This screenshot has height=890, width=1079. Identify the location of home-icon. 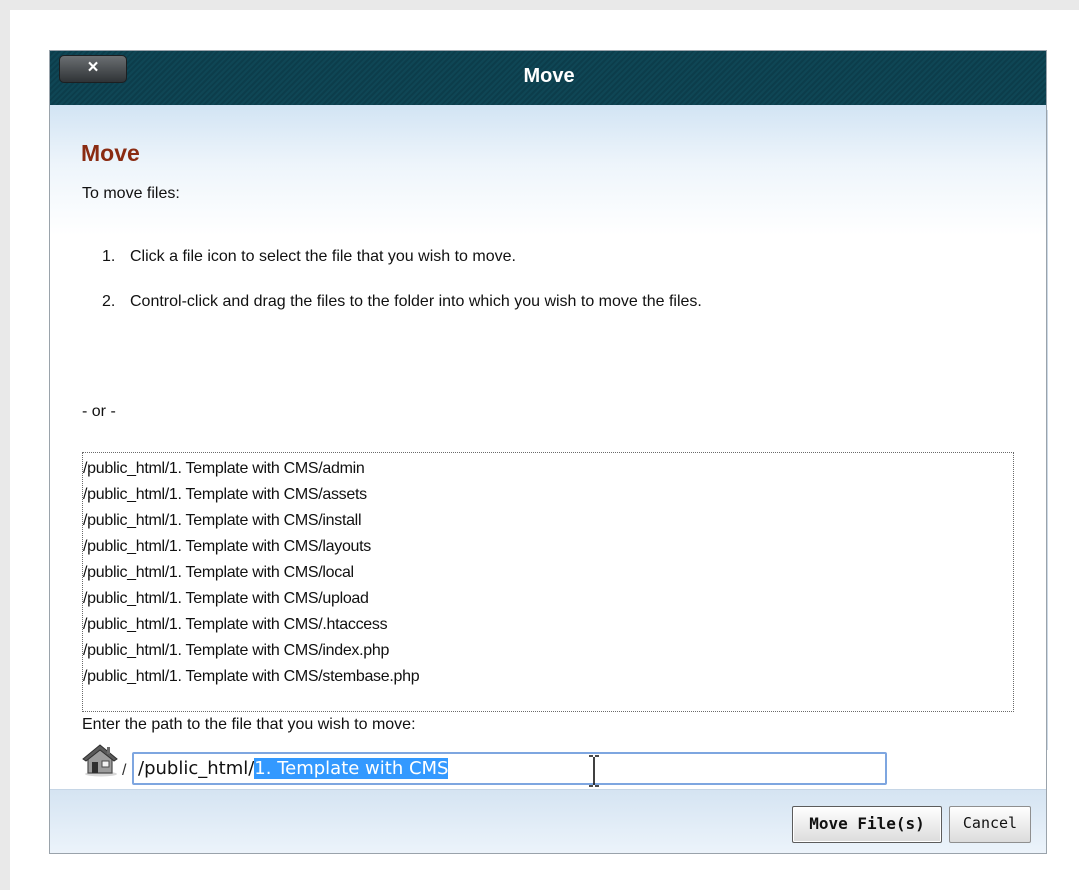
(100, 760).